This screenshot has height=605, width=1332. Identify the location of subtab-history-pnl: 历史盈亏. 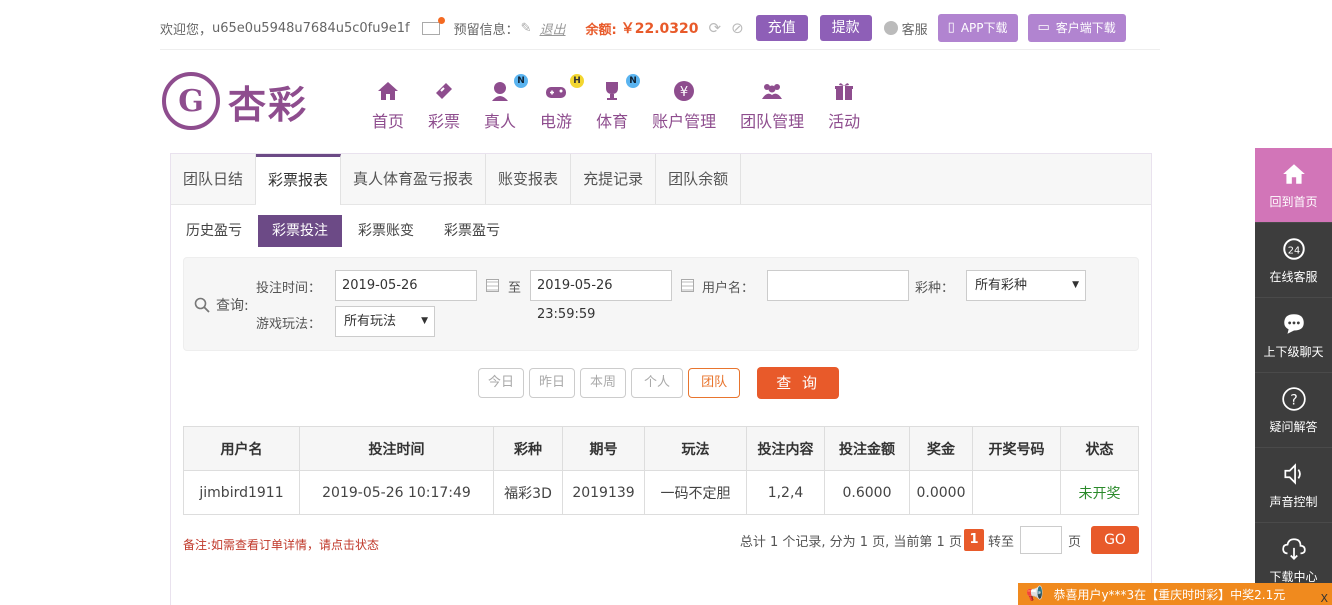
(218, 231).